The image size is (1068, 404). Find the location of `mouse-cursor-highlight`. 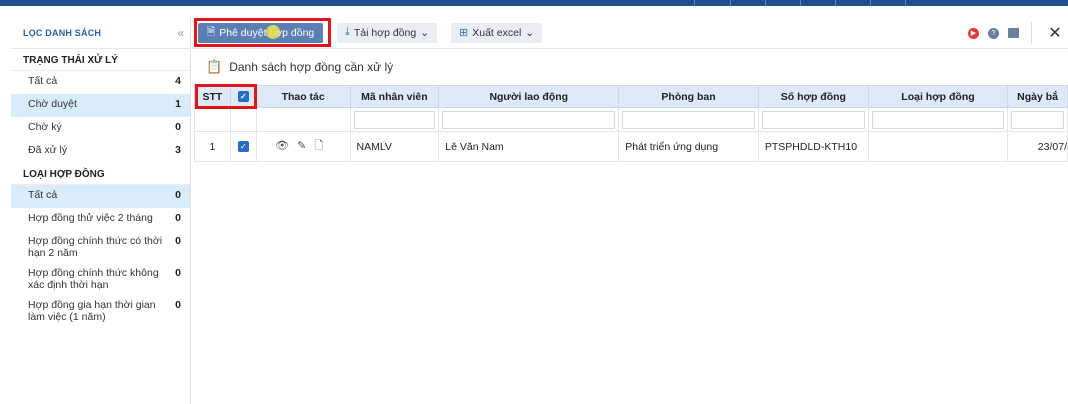

mouse-cursor-highlight is located at coordinates (273, 31).